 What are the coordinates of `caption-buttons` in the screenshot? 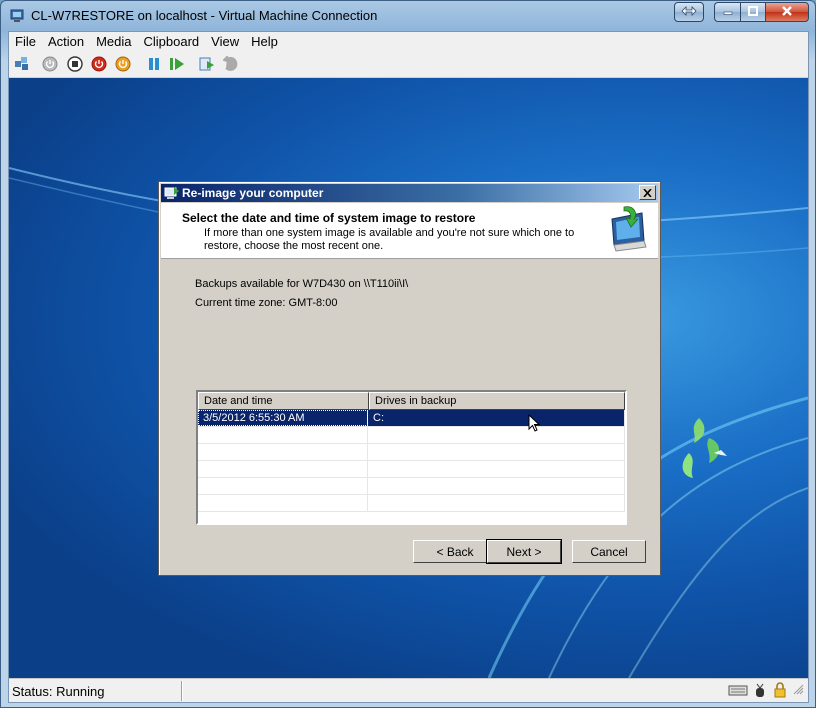 It's located at (741, 12).